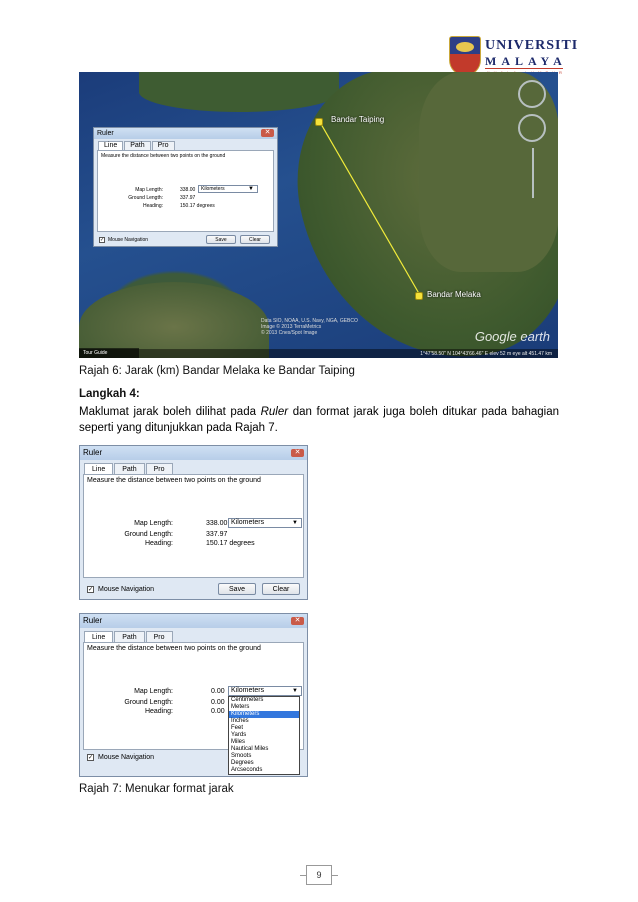  I want to click on ruler-tabs: Line Path Pro, so click(137, 145).